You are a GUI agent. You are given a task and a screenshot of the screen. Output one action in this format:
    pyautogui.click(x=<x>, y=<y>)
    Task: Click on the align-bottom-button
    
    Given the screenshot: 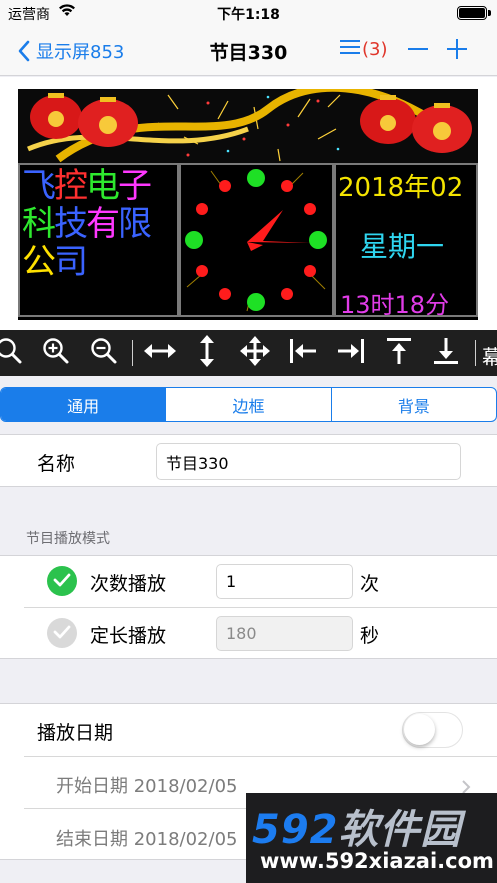 What is the action you would take?
    pyautogui.click(x=446, y=353)
    